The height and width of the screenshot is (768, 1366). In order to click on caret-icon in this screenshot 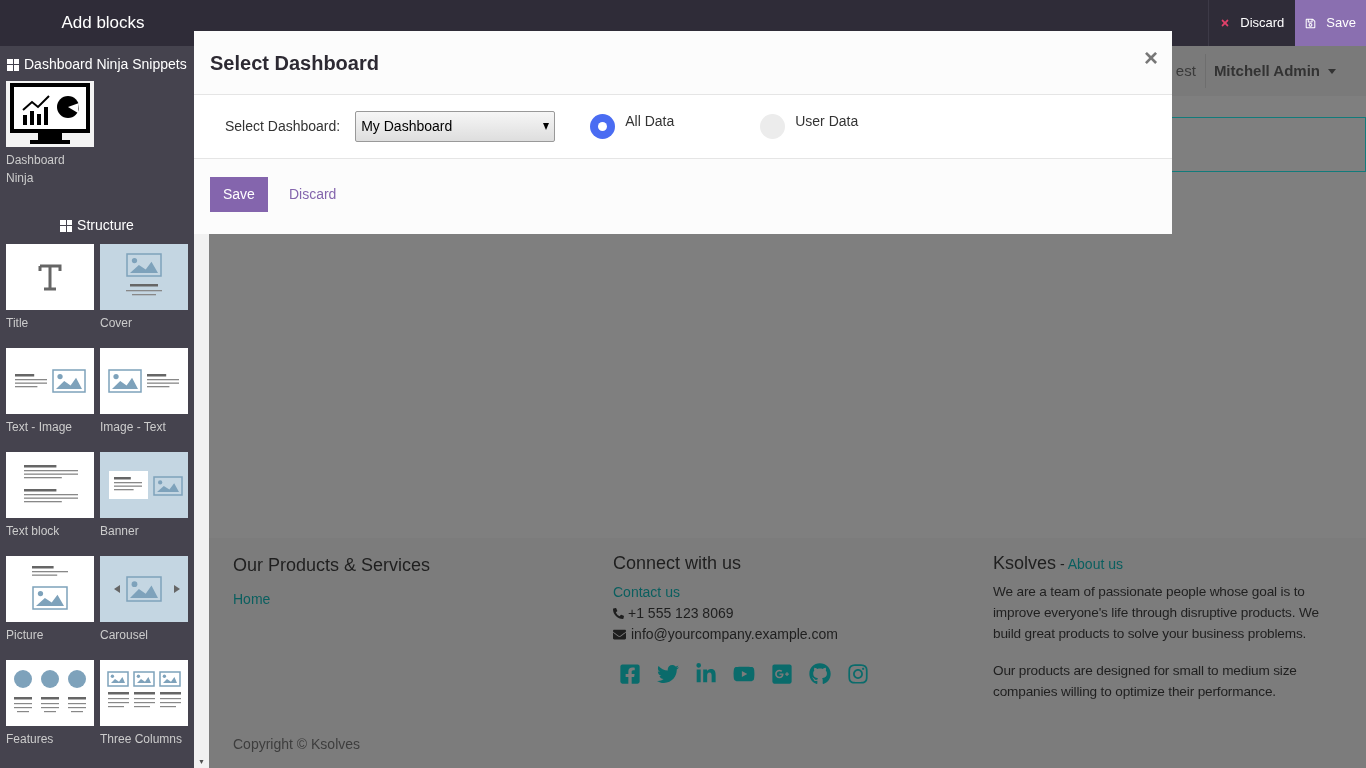, I will do `click(1332, 71)`.